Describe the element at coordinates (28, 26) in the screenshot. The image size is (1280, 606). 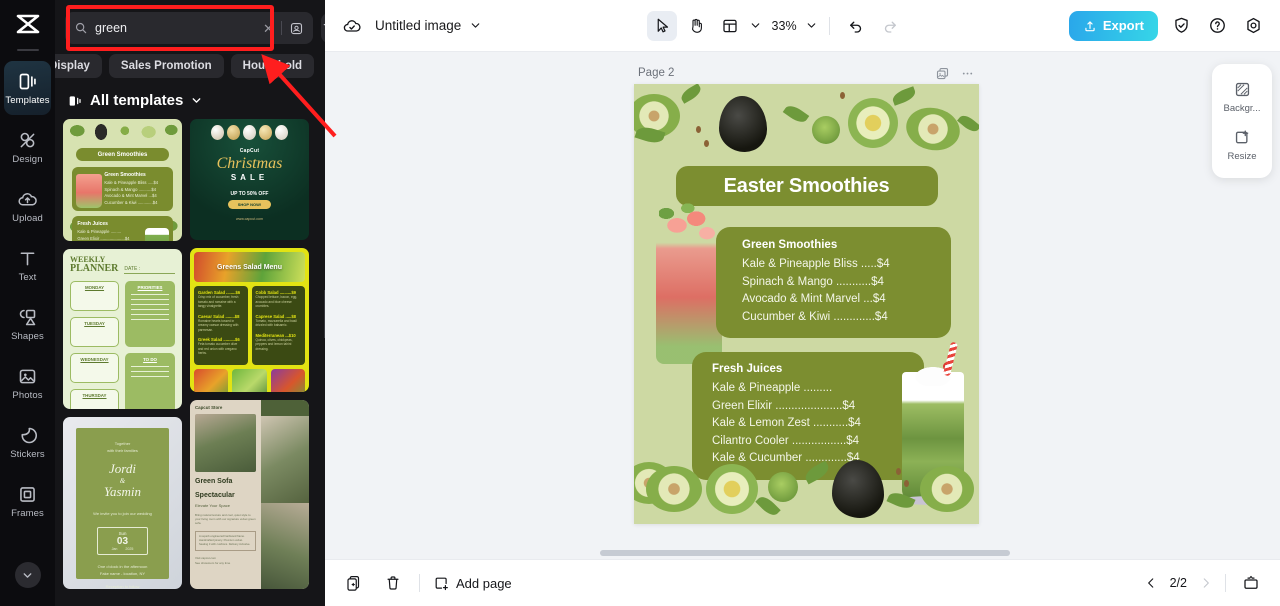
I see `capcut-logo-icon` at that location.